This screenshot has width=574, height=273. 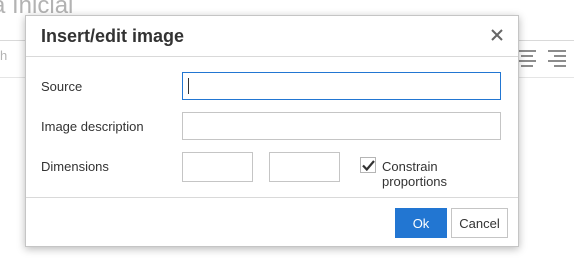 What do you see at coordinates (304, 167) in the screenshot?
I see `height-input` at bounding box center [304, 167].